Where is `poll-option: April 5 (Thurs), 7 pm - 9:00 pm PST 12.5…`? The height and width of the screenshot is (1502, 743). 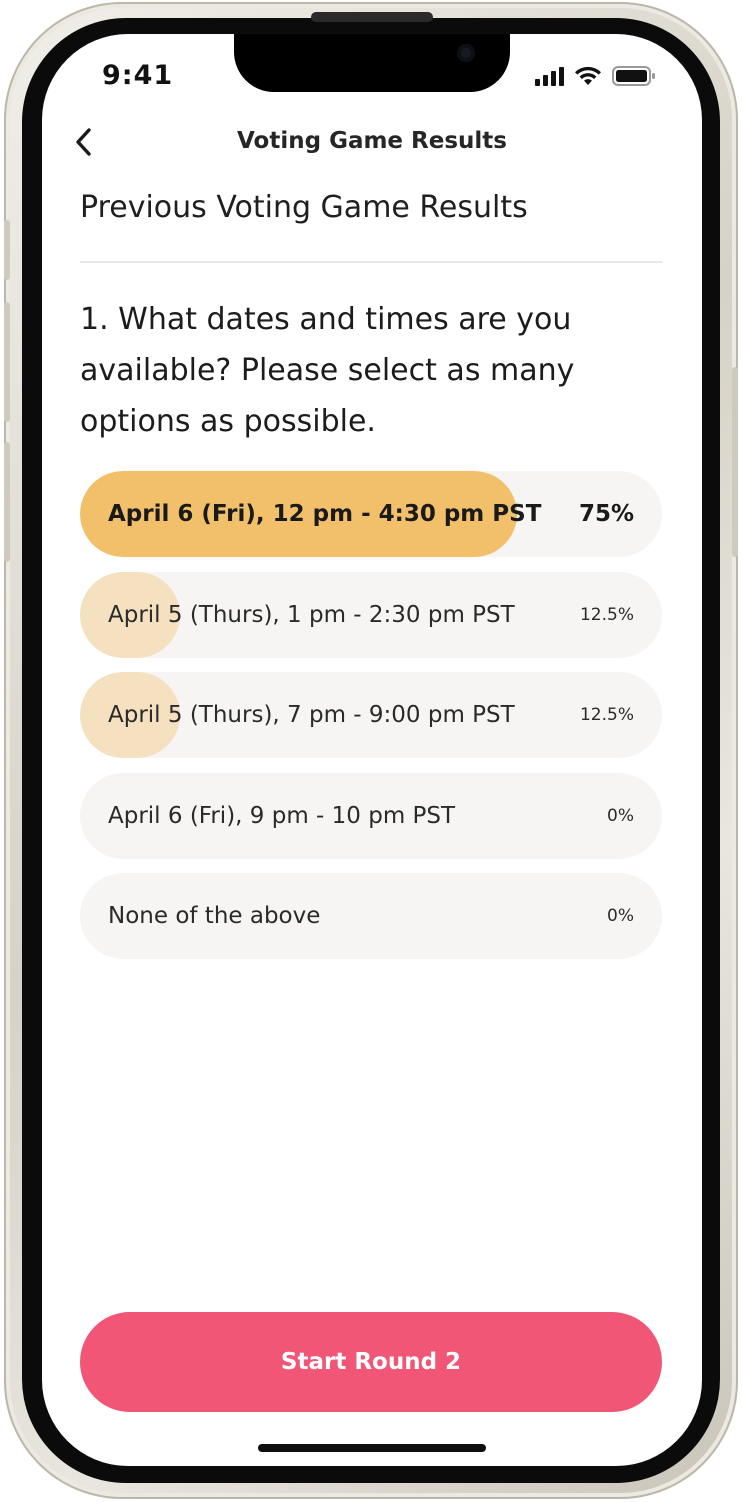 poll-option: April 5 (Thurs), 7 pm - 9:00 pm PST 12.5… is located at coordinates (371, 715).